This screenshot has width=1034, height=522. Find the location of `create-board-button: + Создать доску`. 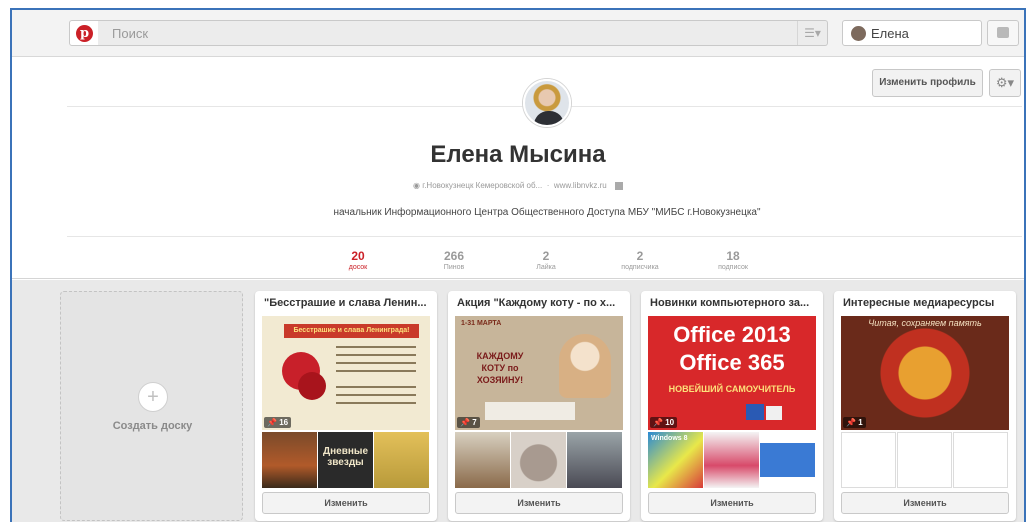

create-board-button: + Создать доску is located at coordinates (151, 406).